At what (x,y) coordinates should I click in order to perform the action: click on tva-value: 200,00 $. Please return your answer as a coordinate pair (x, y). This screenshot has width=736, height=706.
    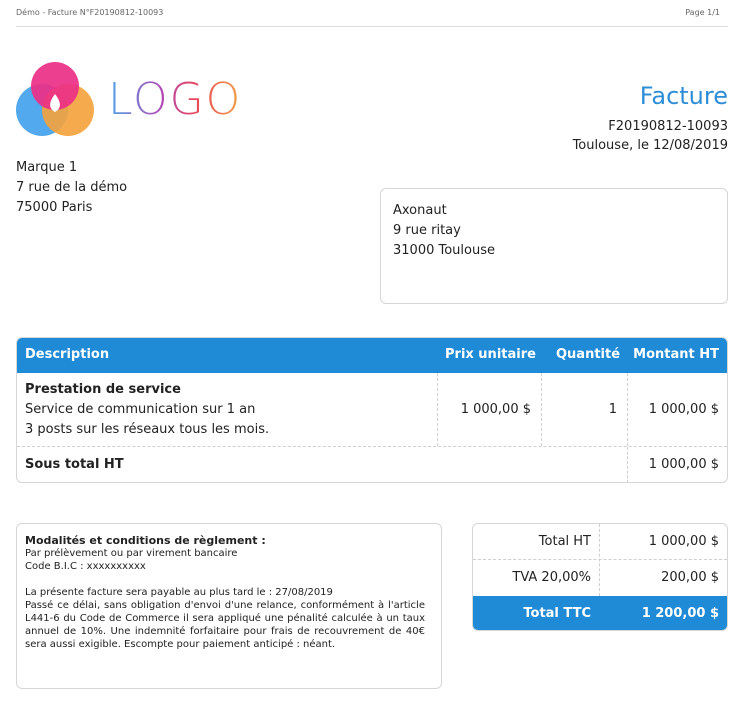
    Looking at the image, I should click on (690, 577).